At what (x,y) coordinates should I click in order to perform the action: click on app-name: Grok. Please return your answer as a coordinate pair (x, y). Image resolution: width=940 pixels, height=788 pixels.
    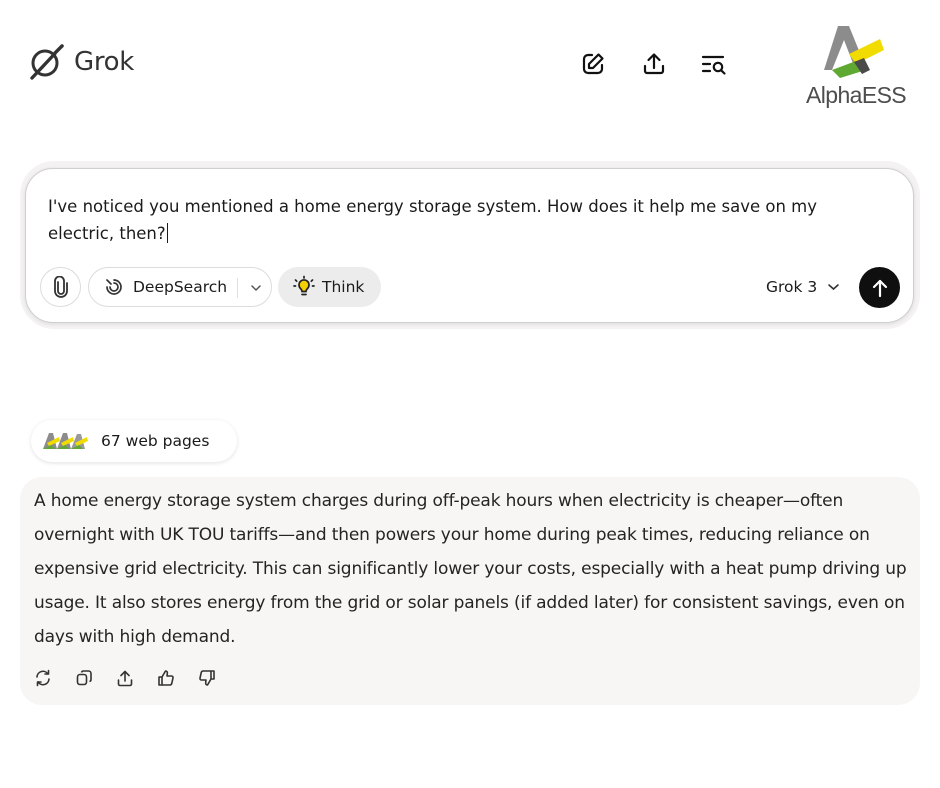
    Looking at the image, I should click on (104, 62).